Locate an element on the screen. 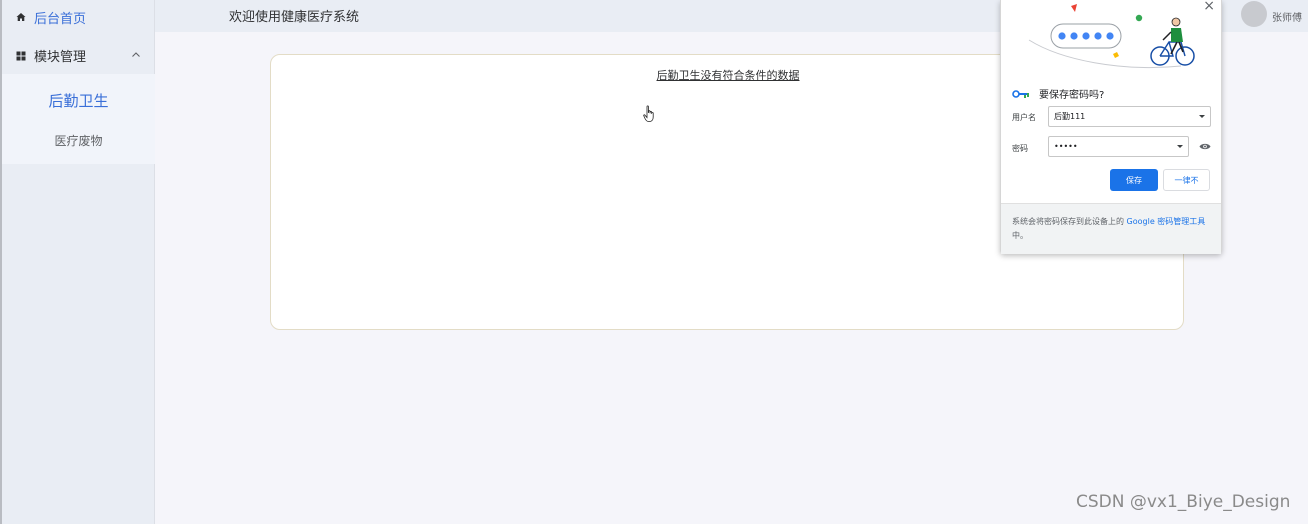 The image size is (1308, 524). avatar is located at coordinates (1254, 14).